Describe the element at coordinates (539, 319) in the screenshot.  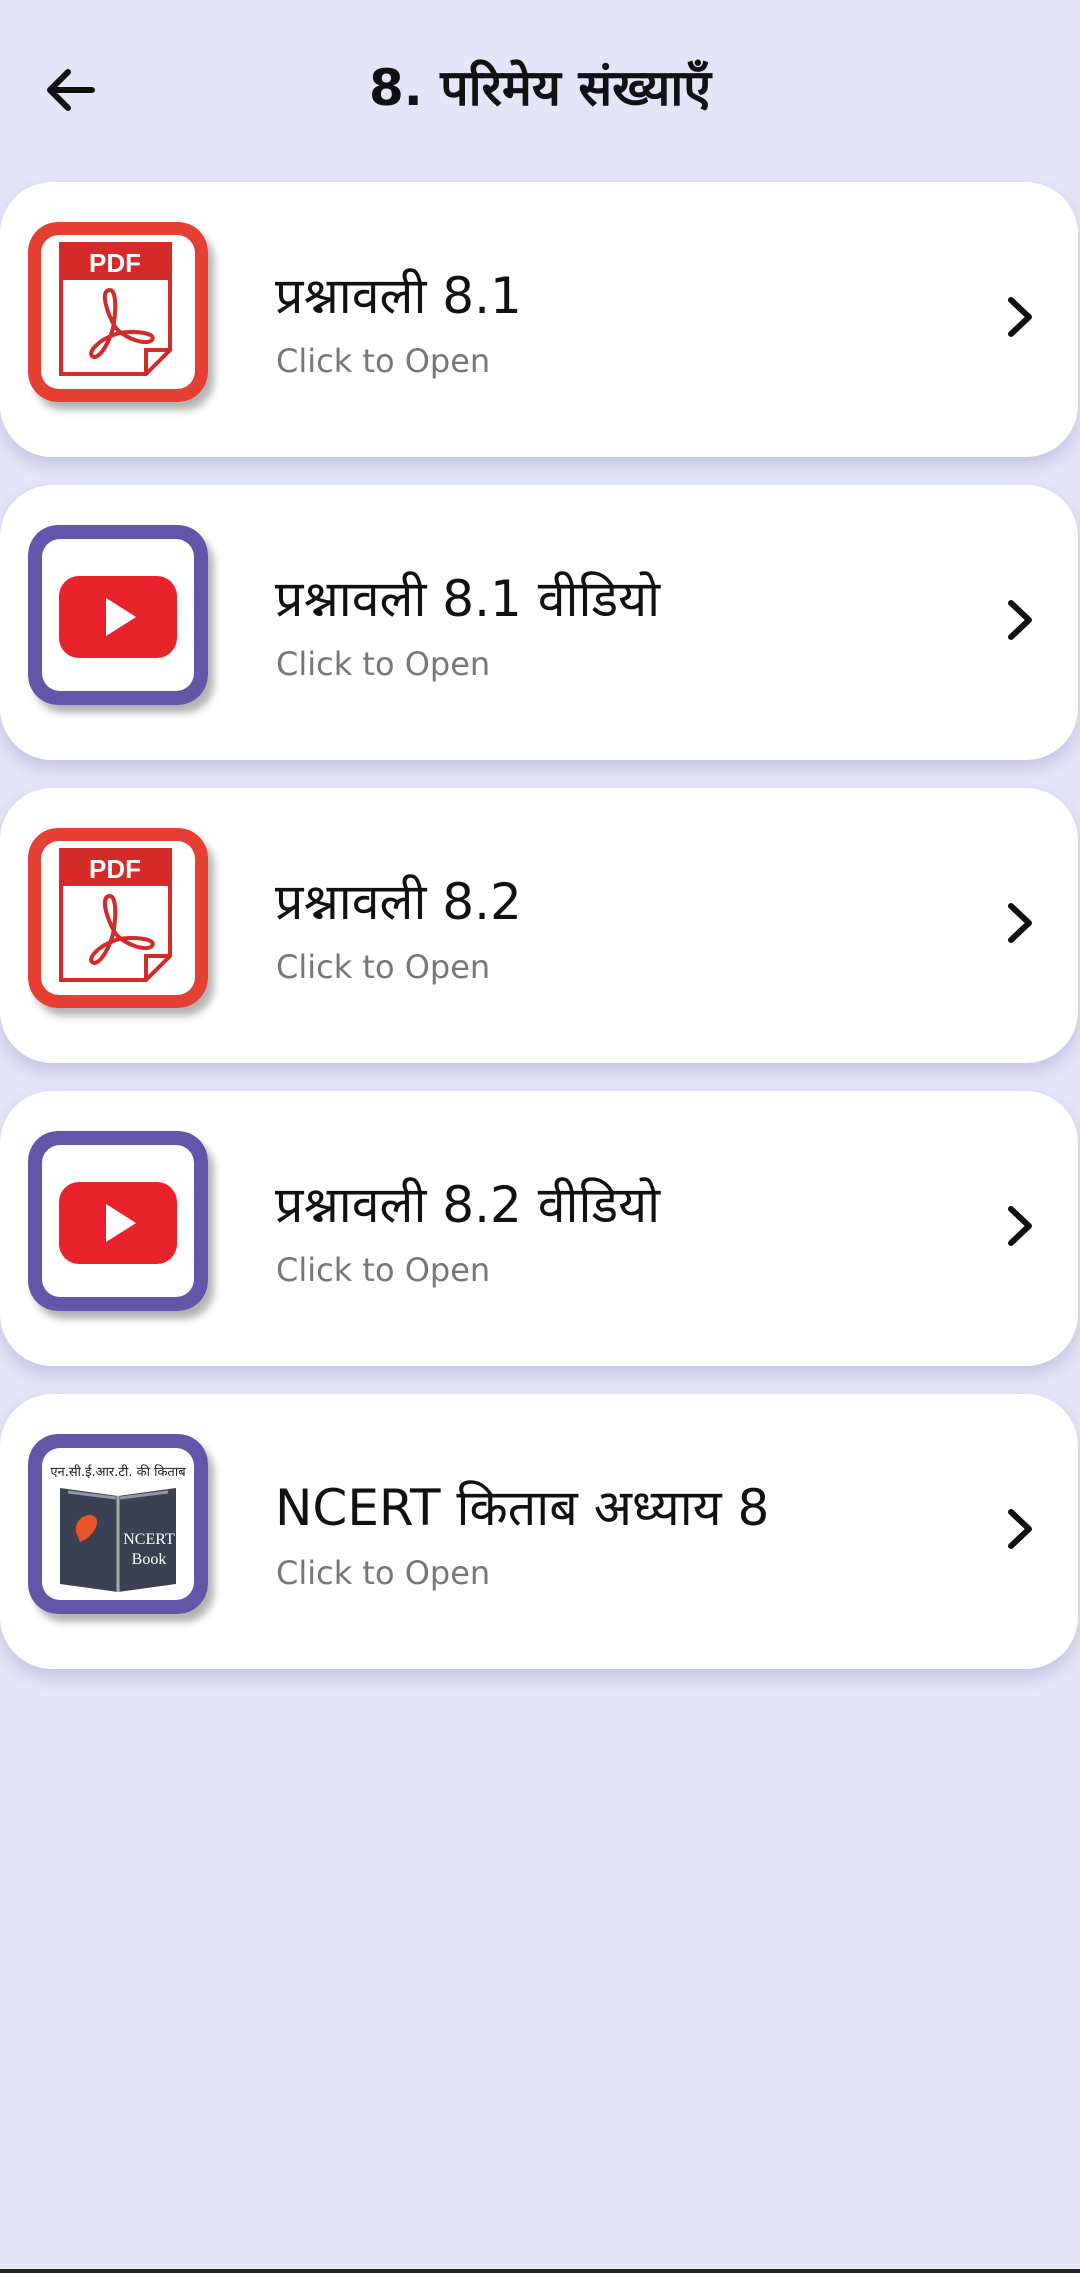
I see `list-item-exercise-8-1-pdf: PDF प्रश्नावली 8.1 Click to Open` at that location.